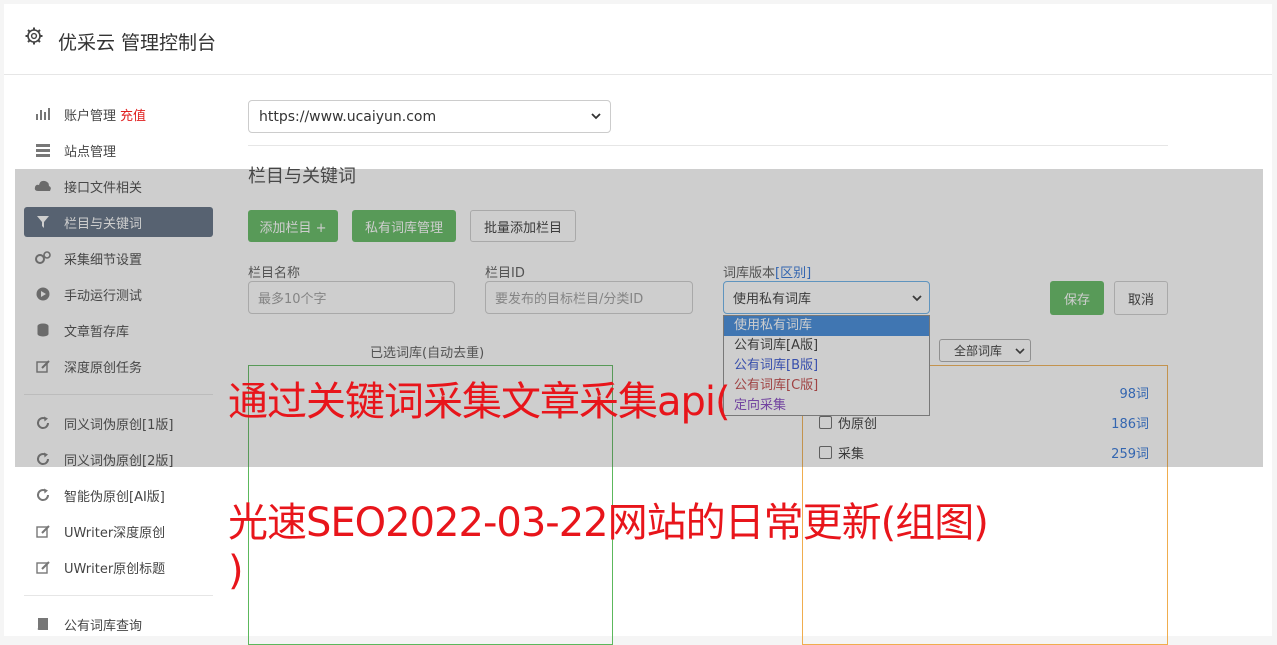 This screenshot has height=645, width=1277. Describe the element at coordinates (43, 624) in the screenshot. I see `book-icon` at that location.